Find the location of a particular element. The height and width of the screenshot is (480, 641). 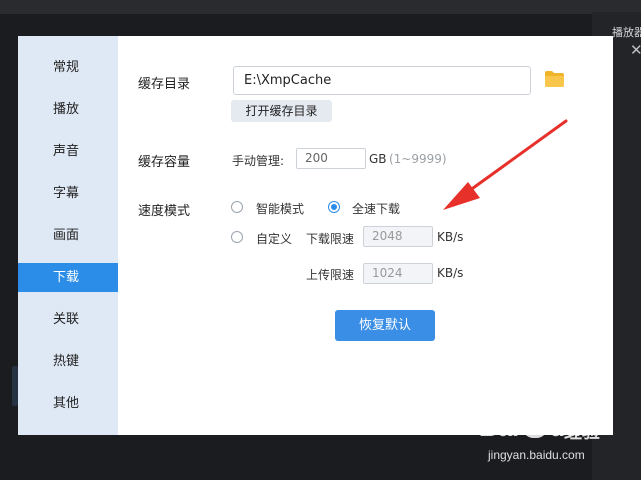

open-cache-dir-button: 打开缓存目录 is located at coordinates (281, 111).